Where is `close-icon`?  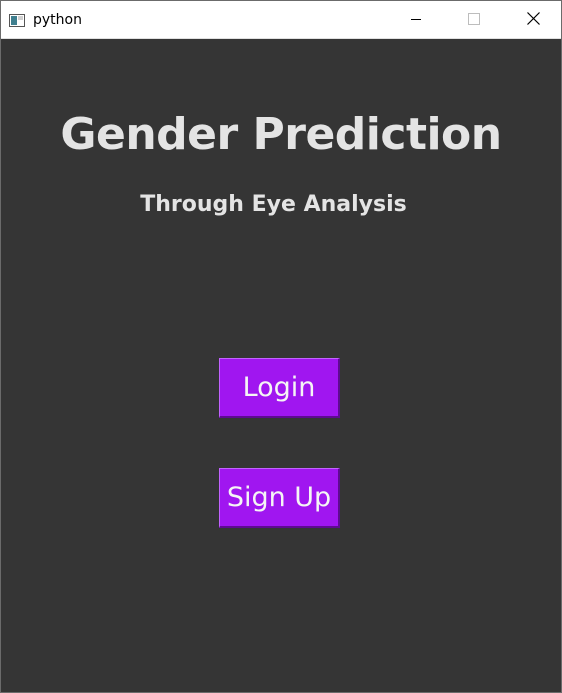
close-icon is located at coordinates (533, 19).